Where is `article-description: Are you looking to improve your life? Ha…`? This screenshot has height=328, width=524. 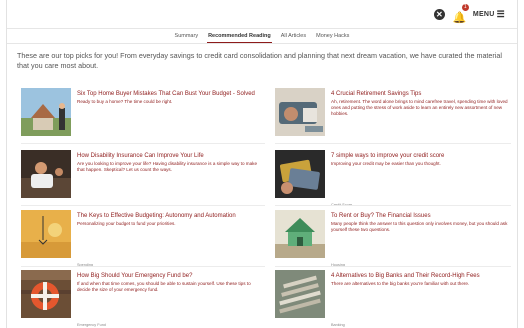 article-description: Are you looking to improve your life? Ha… is located at coordinates (167, 166).